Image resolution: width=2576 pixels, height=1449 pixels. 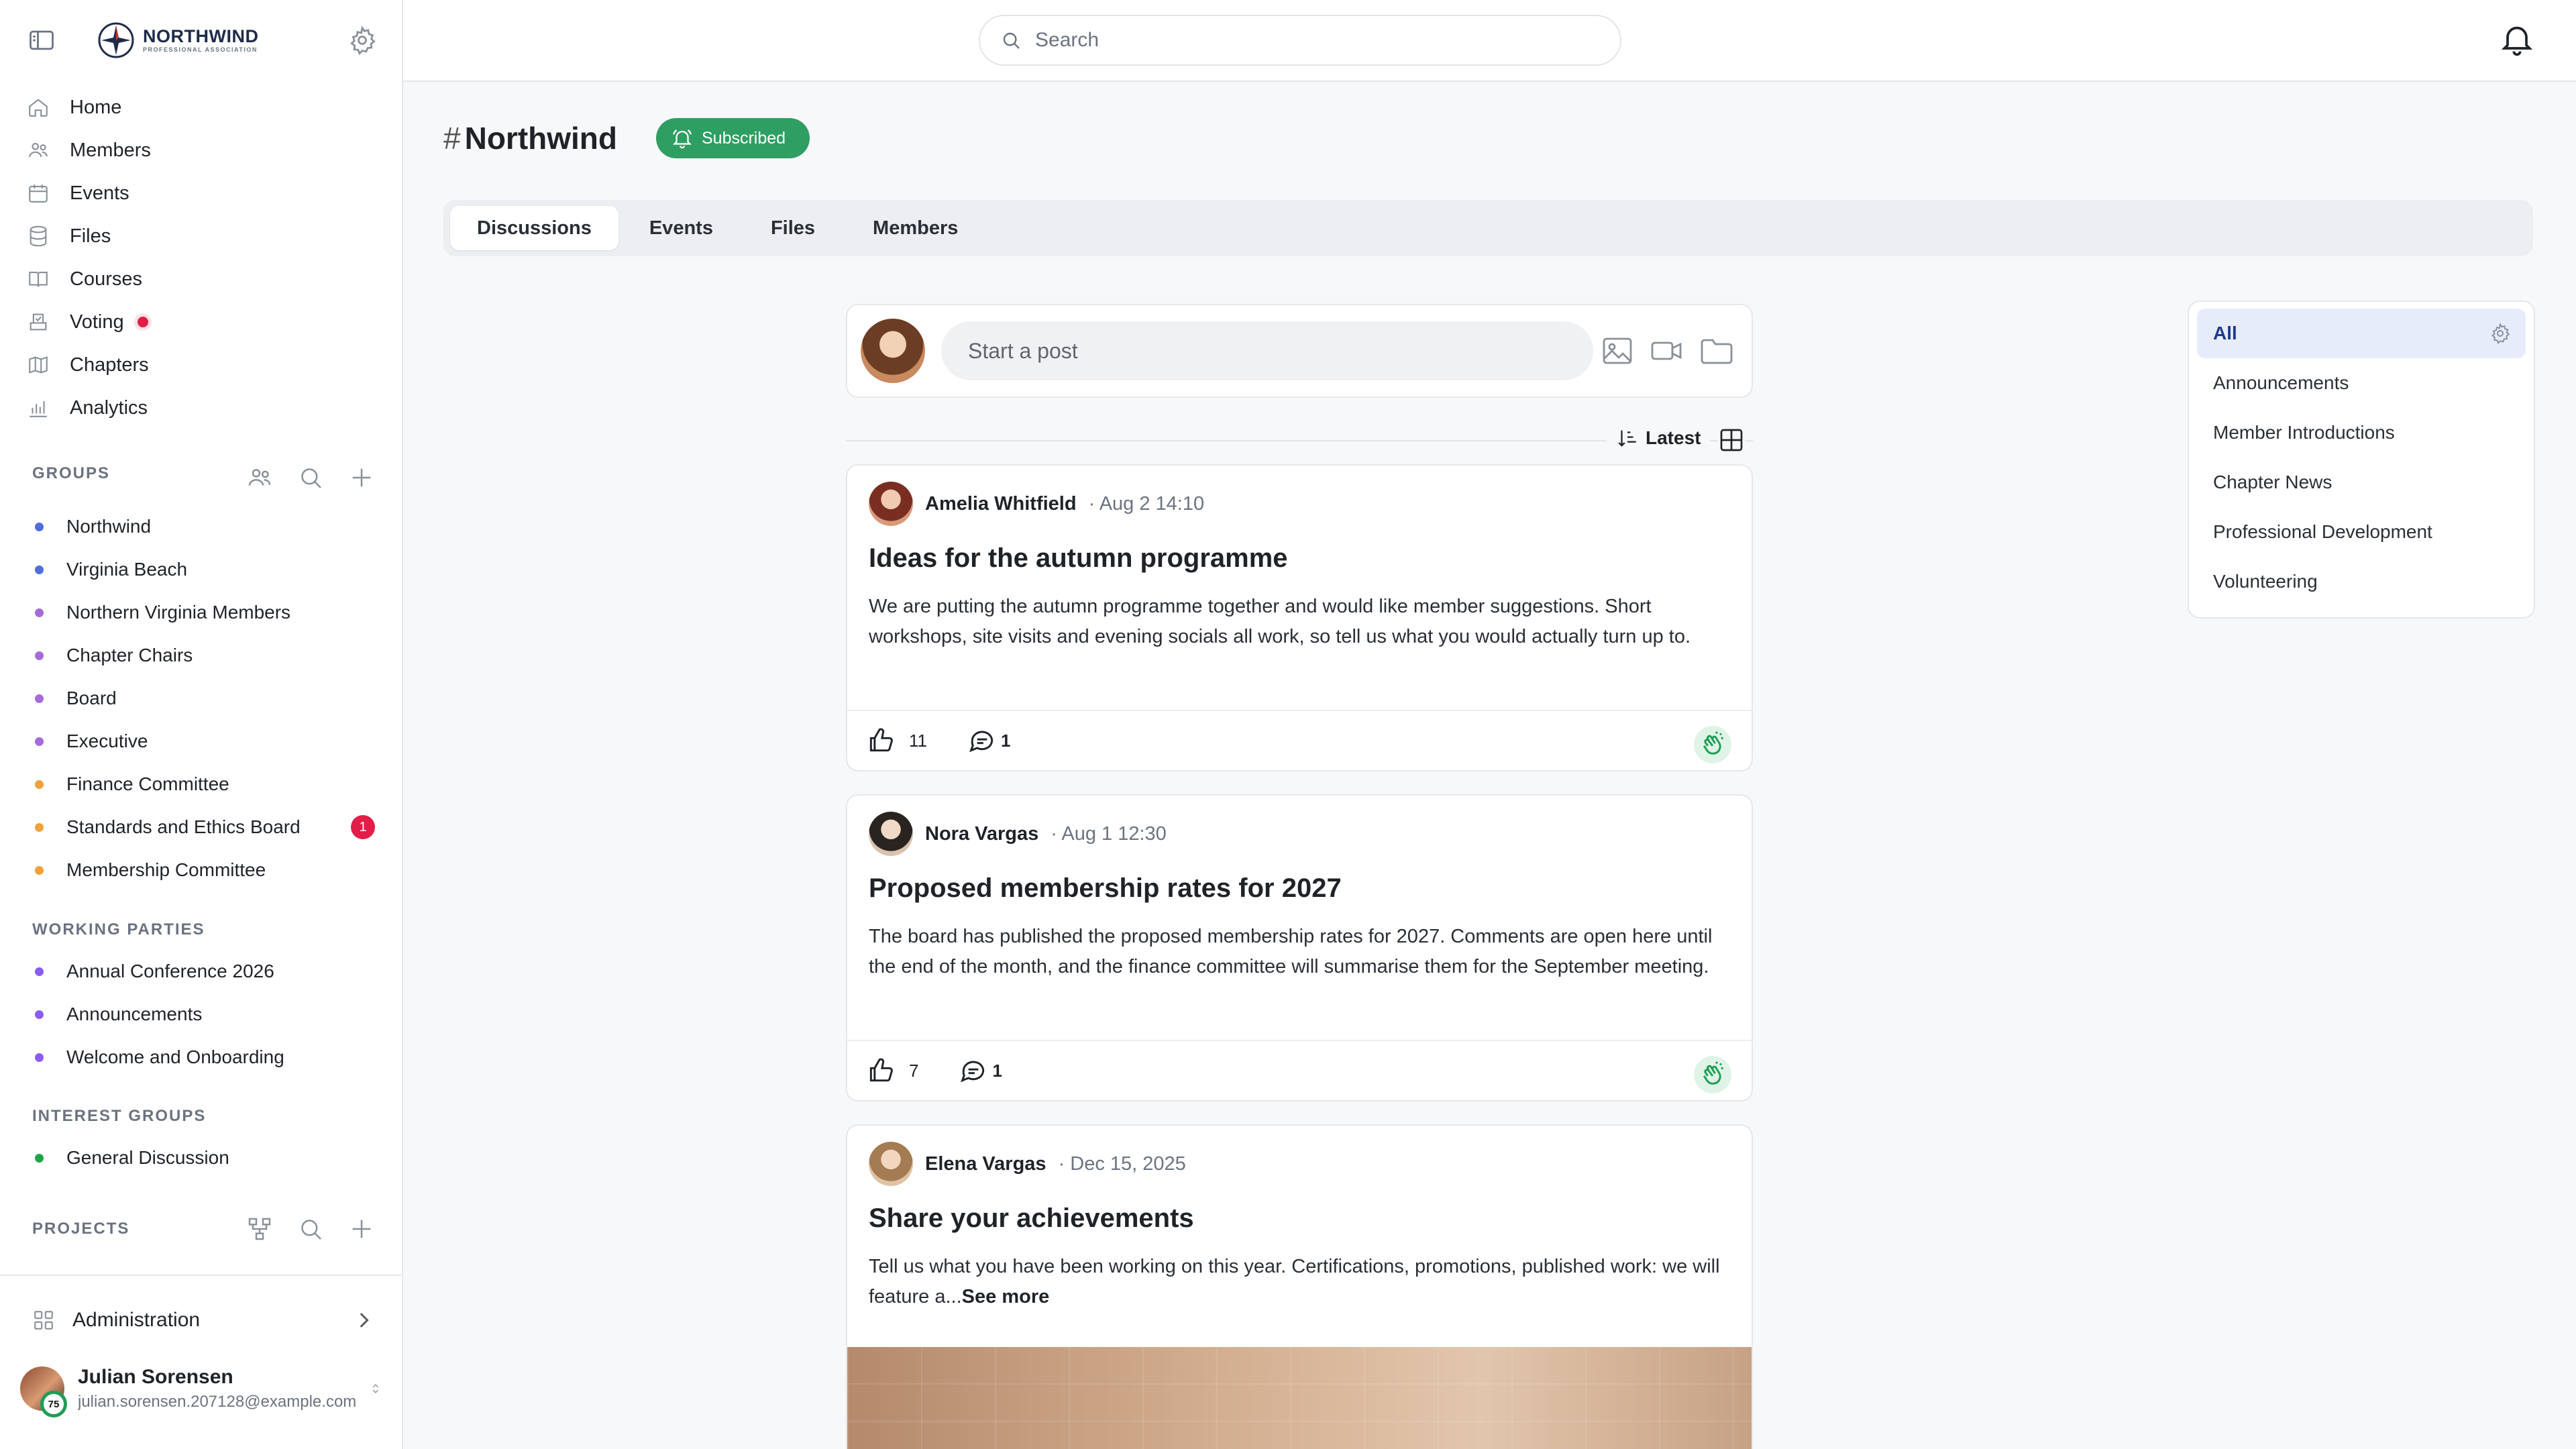 What do you see at coordinates (166, 869) in the screenshot?
I see `group-label: Membership Committee` at bounding box center [166, 869].